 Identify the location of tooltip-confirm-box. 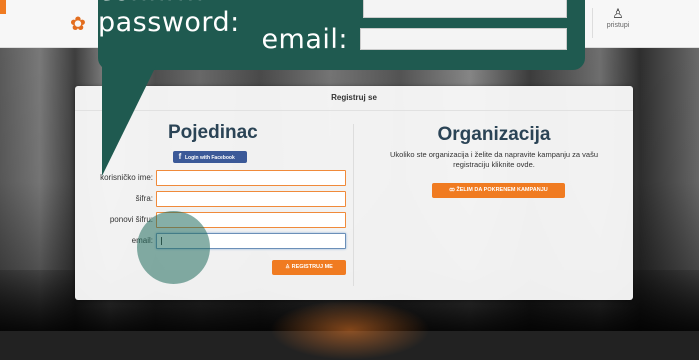
(465, 9).